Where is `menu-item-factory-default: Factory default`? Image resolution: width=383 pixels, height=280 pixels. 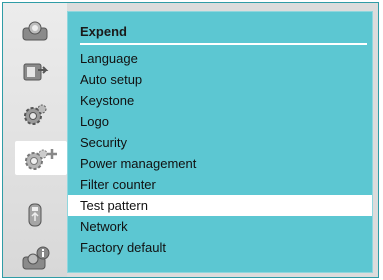
menu-item-factory-default: Factory default is located at coordinates (220, 247).